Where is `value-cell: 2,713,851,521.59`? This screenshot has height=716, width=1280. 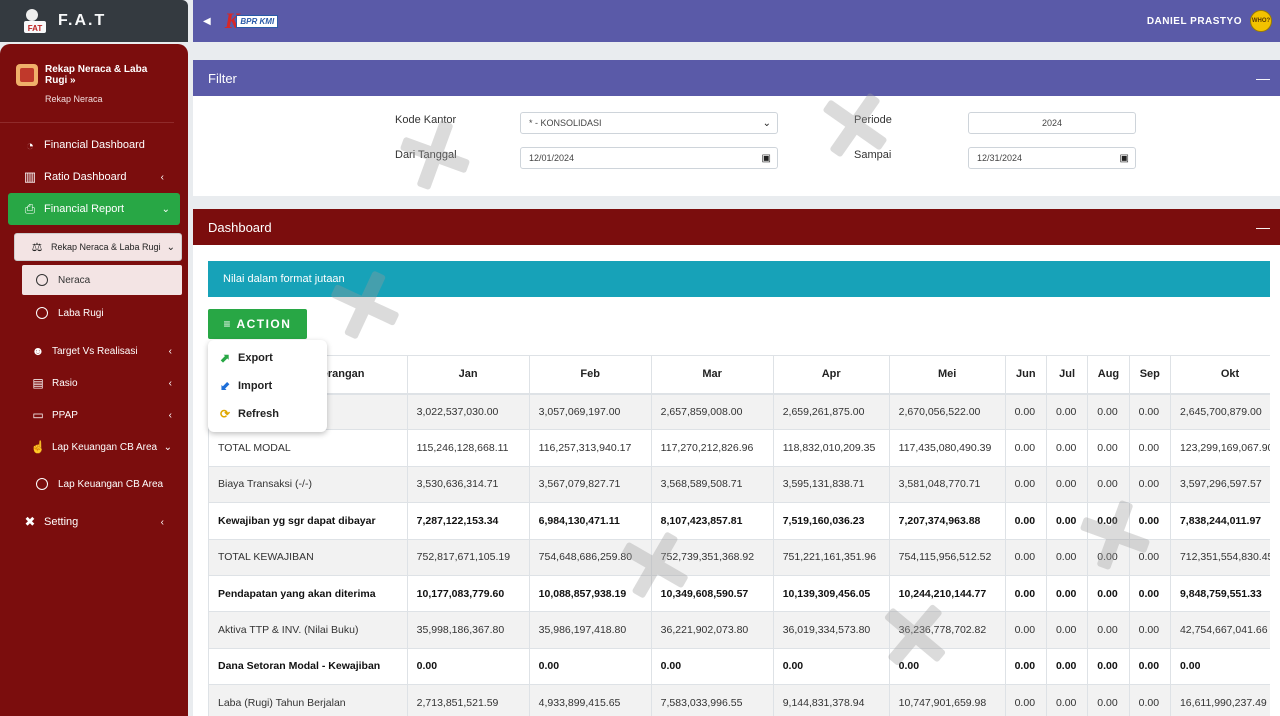 value-cell: 2,713,851,521.59 is located at coordinates (468, 700).